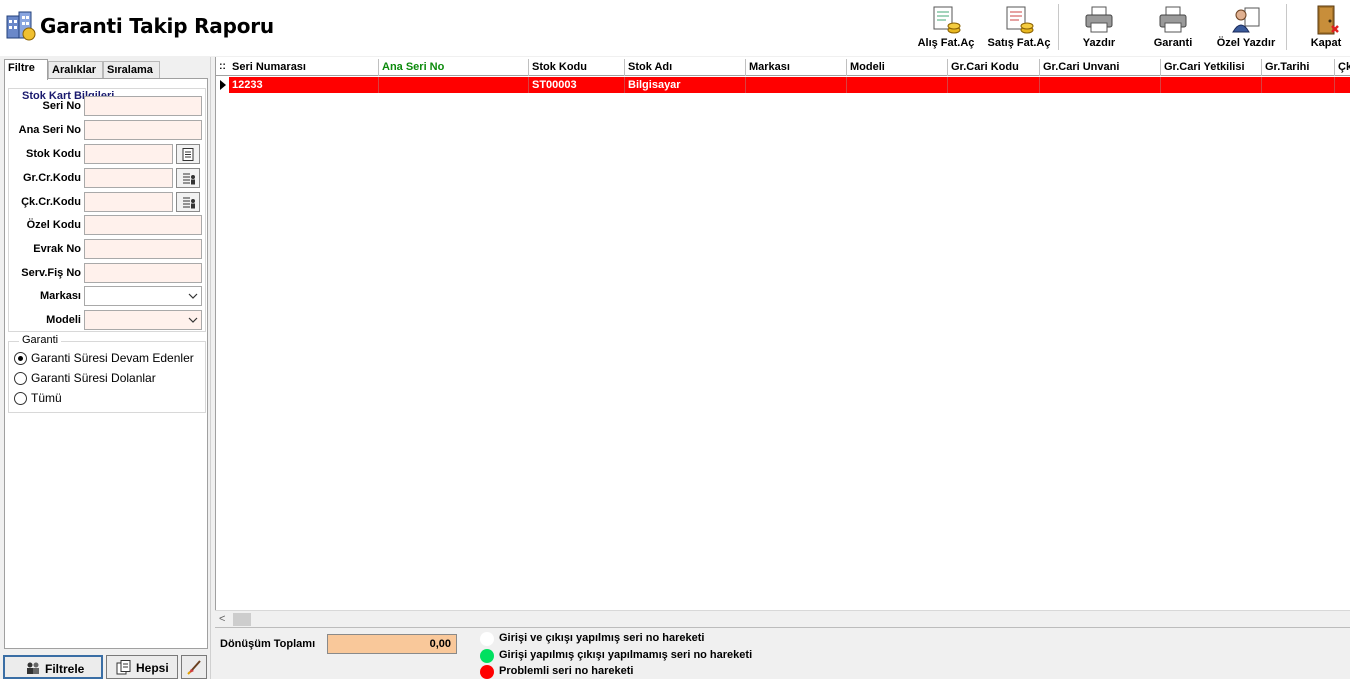 This screenshot has width=1350, height=679. What do you see at coordinates (1246, 43) in the screenshot?
I see `ozel-yazdir-label: Özel Yazdır` at bounding box center [1246, 43].